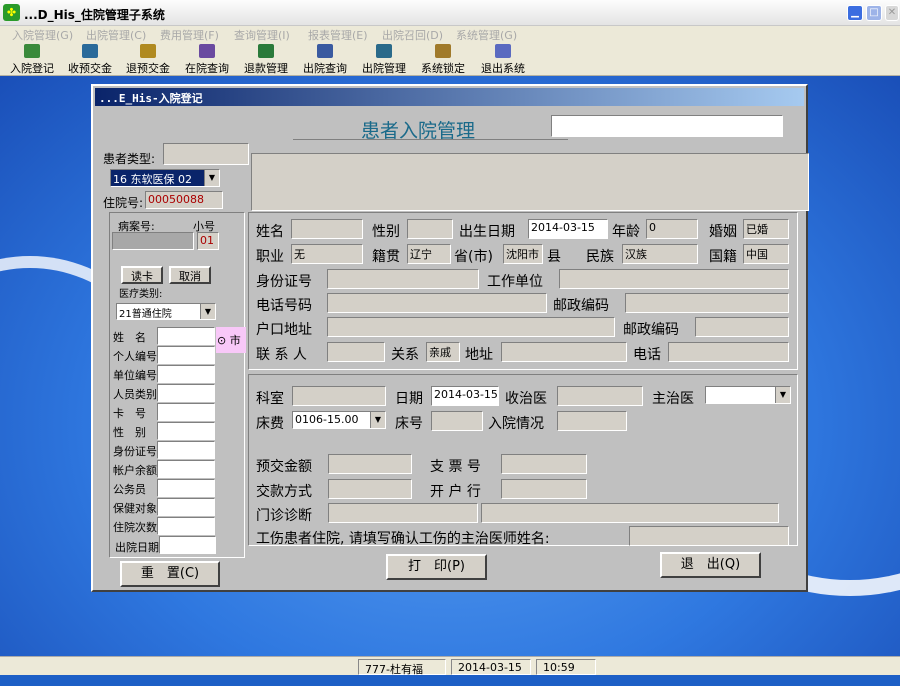  What do you see at coordinates (660, 254) in the screenshot?
I see `ethnic-field: 汉族` at bounding box center [660, 254].